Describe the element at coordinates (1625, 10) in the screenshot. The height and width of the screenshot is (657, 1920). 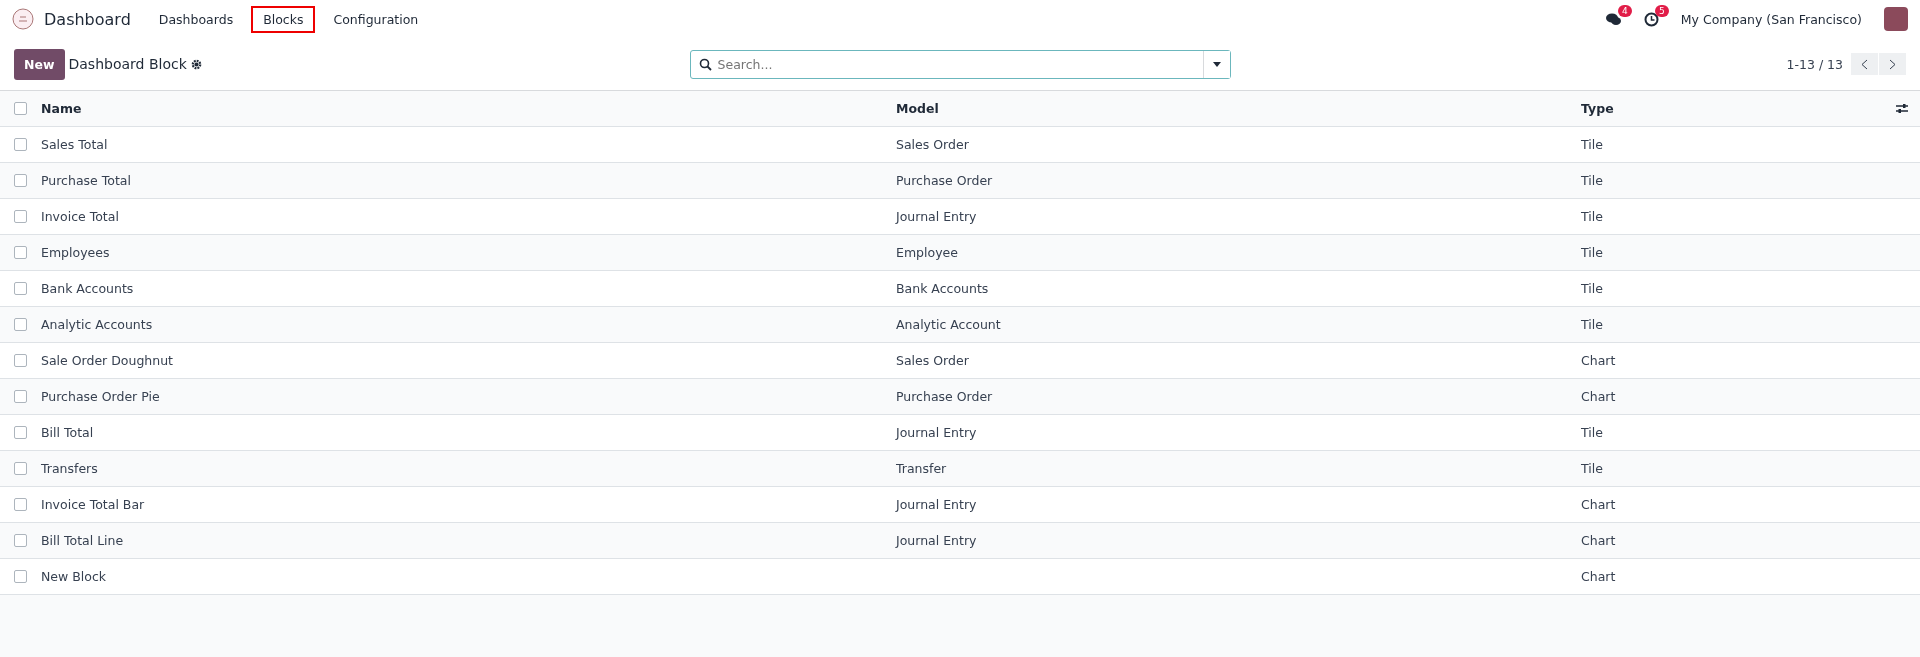
I see `notification-badge: 4` at that location.